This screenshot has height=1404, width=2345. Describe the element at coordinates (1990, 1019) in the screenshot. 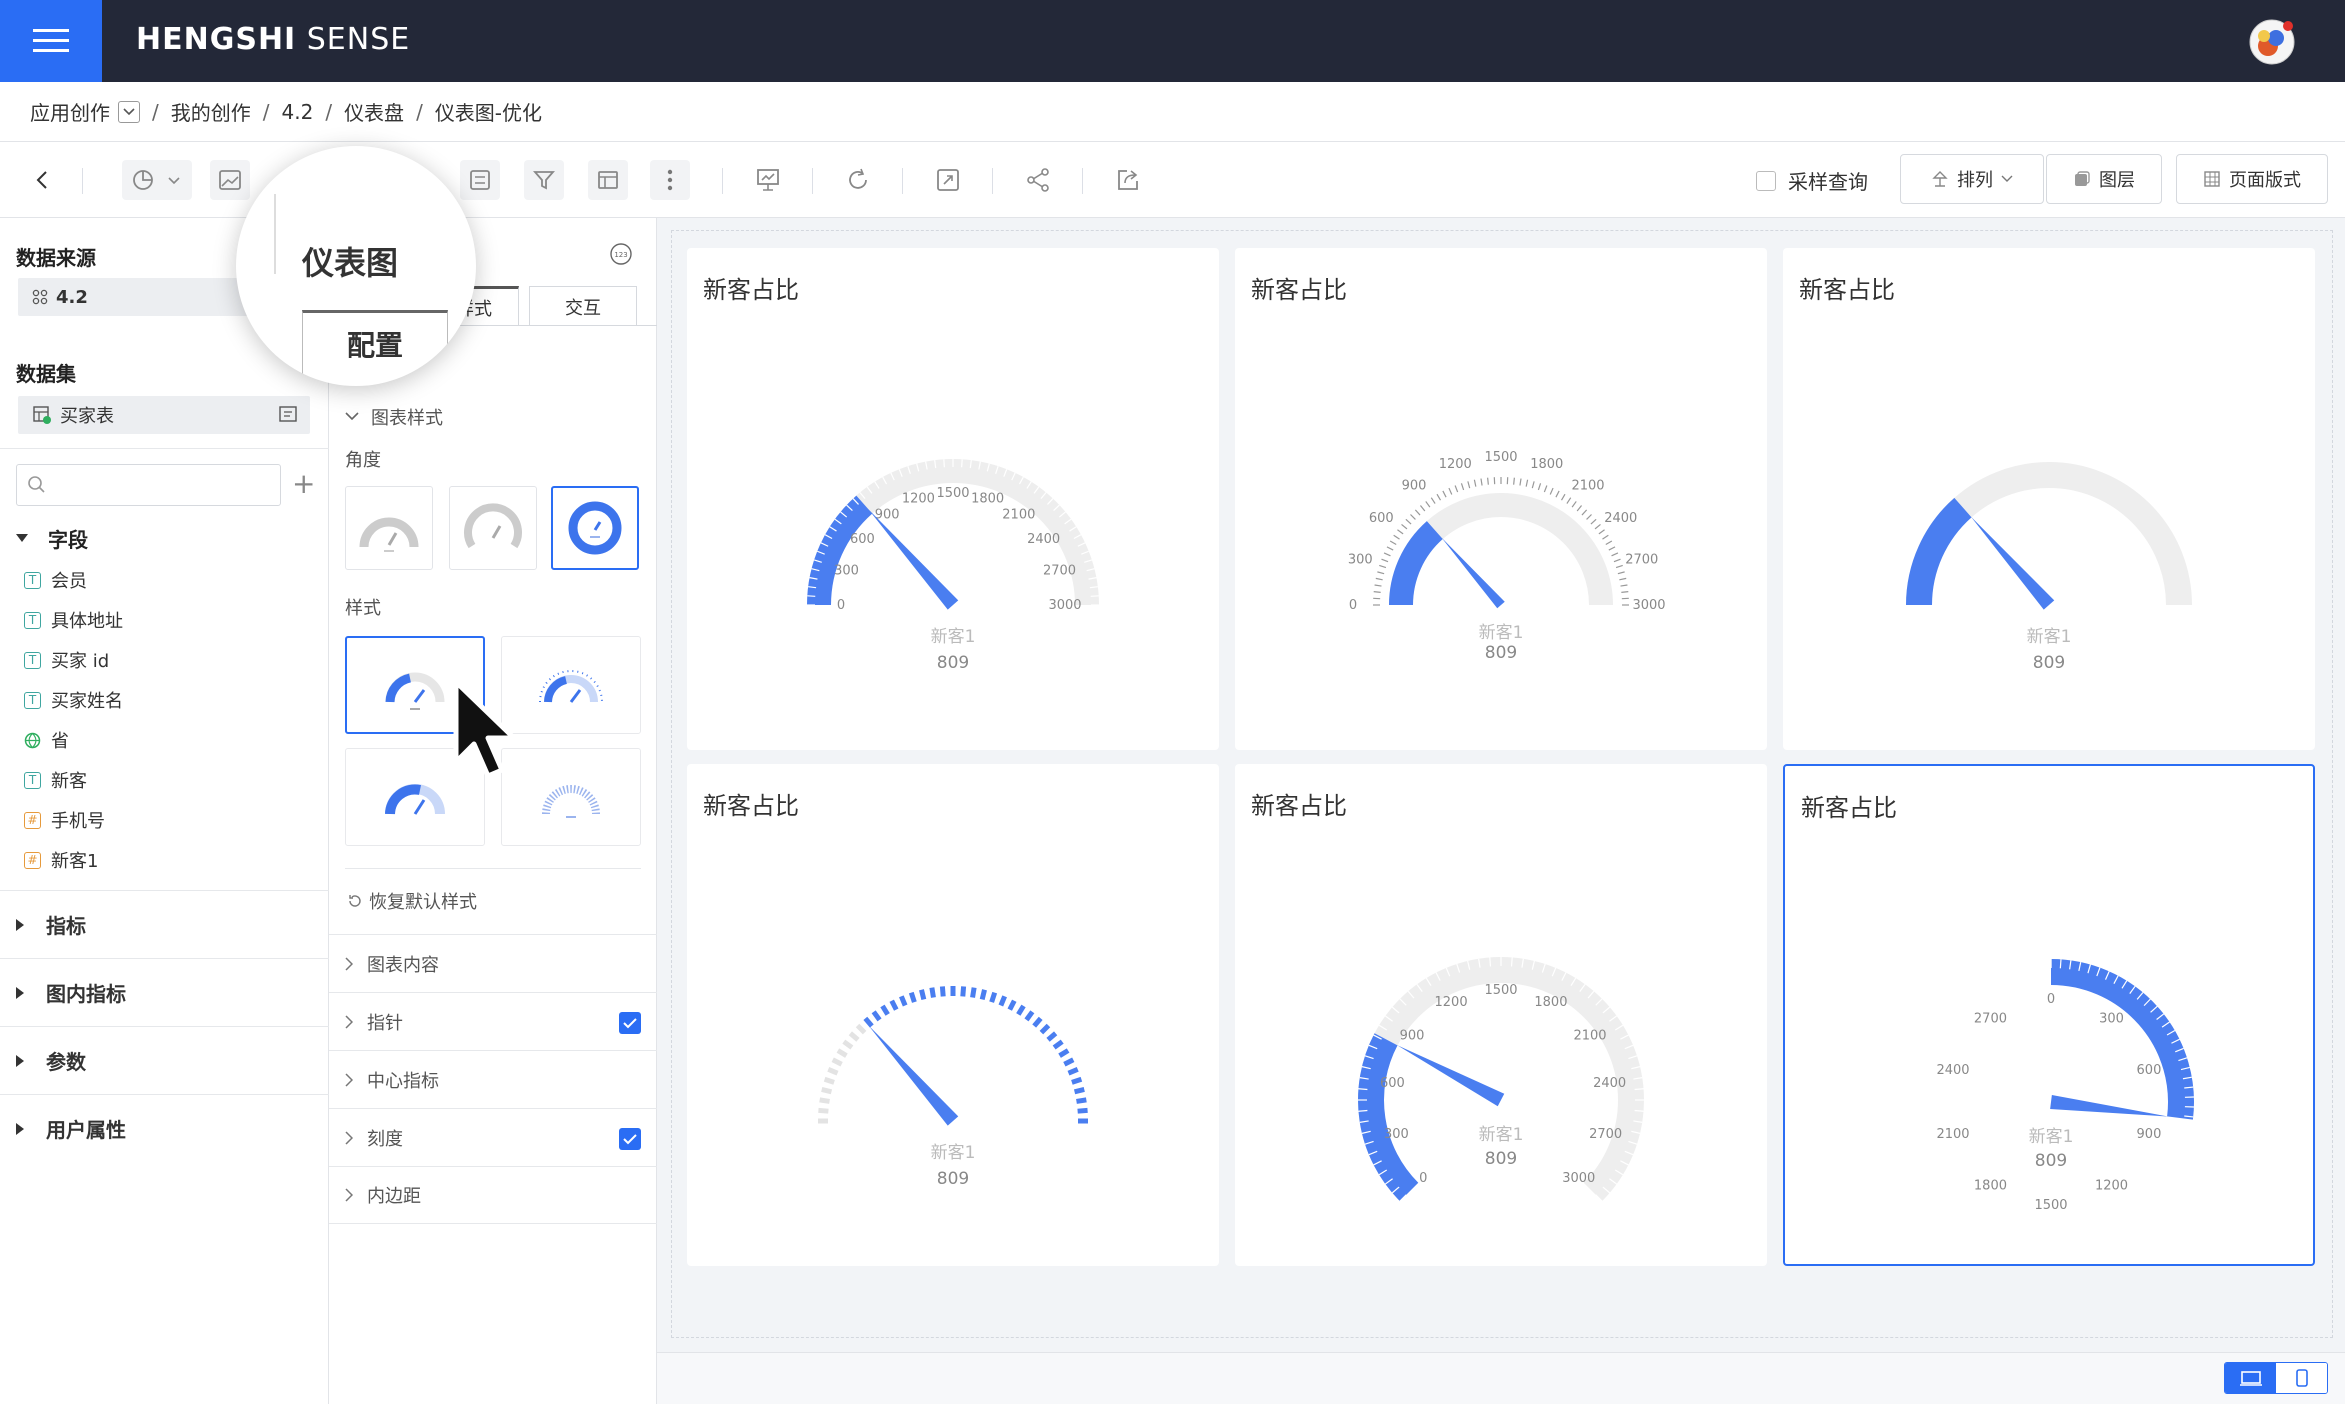

I see `gauge-tick-label: 2700` at that location.